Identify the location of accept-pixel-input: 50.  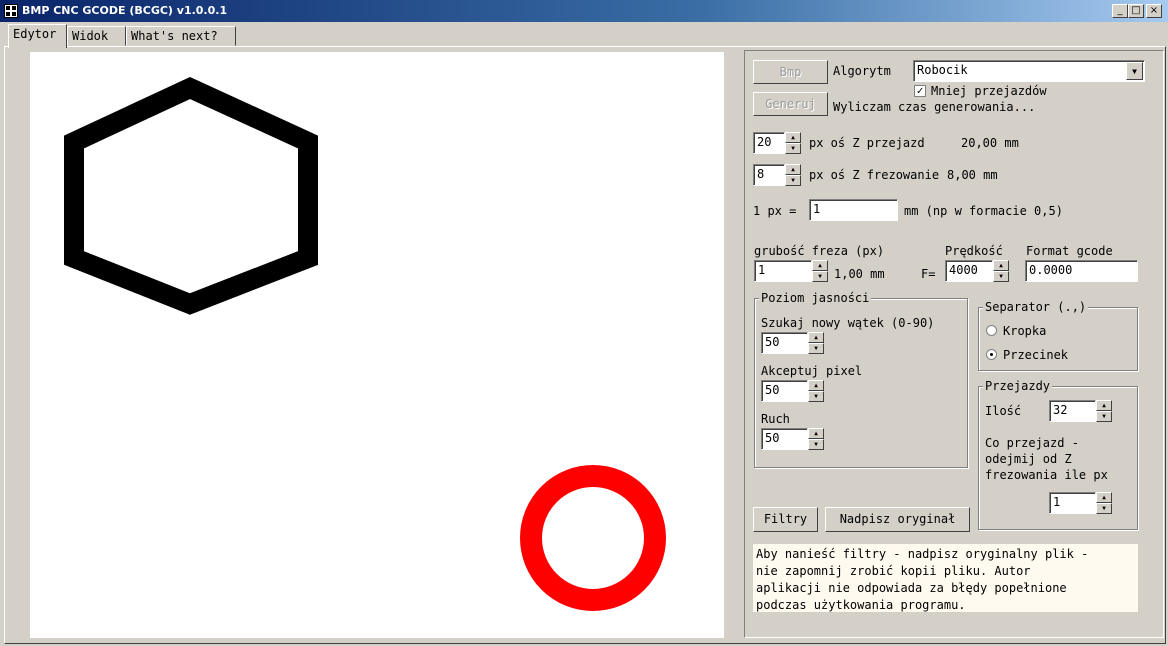
(784, 391).